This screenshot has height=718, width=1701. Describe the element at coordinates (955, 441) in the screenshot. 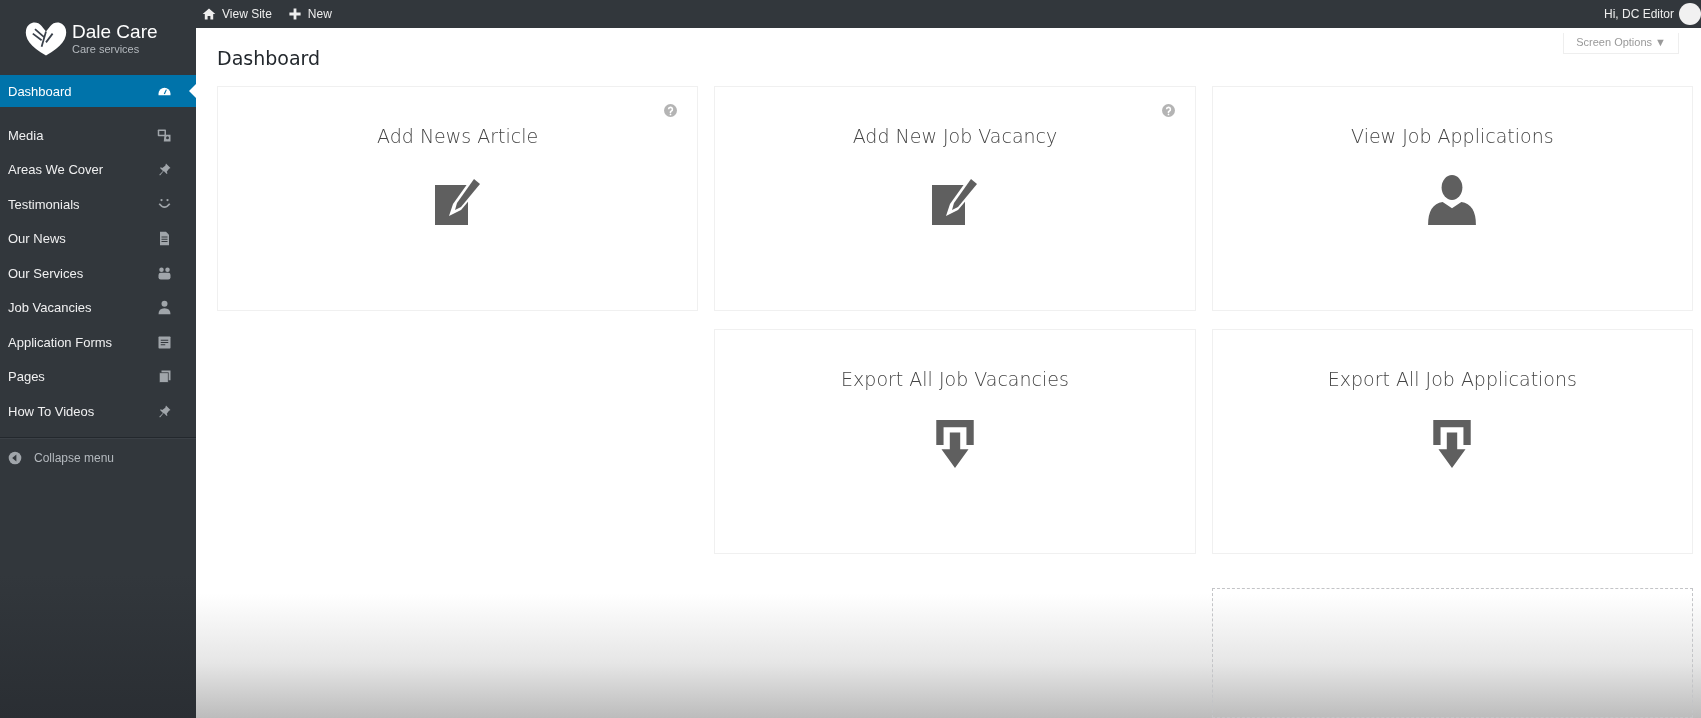

I see `widget-card: Export All Job Vacancies` at that location.